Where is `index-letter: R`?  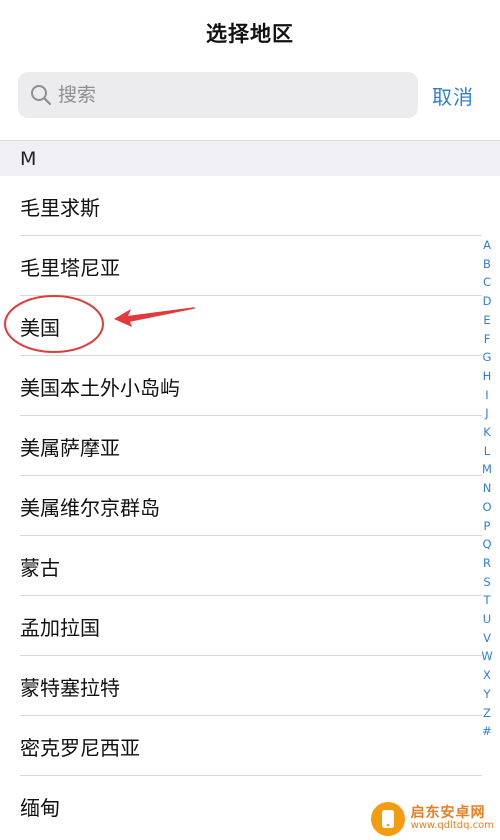 index-letter: R is located at coordinates (487, 563).